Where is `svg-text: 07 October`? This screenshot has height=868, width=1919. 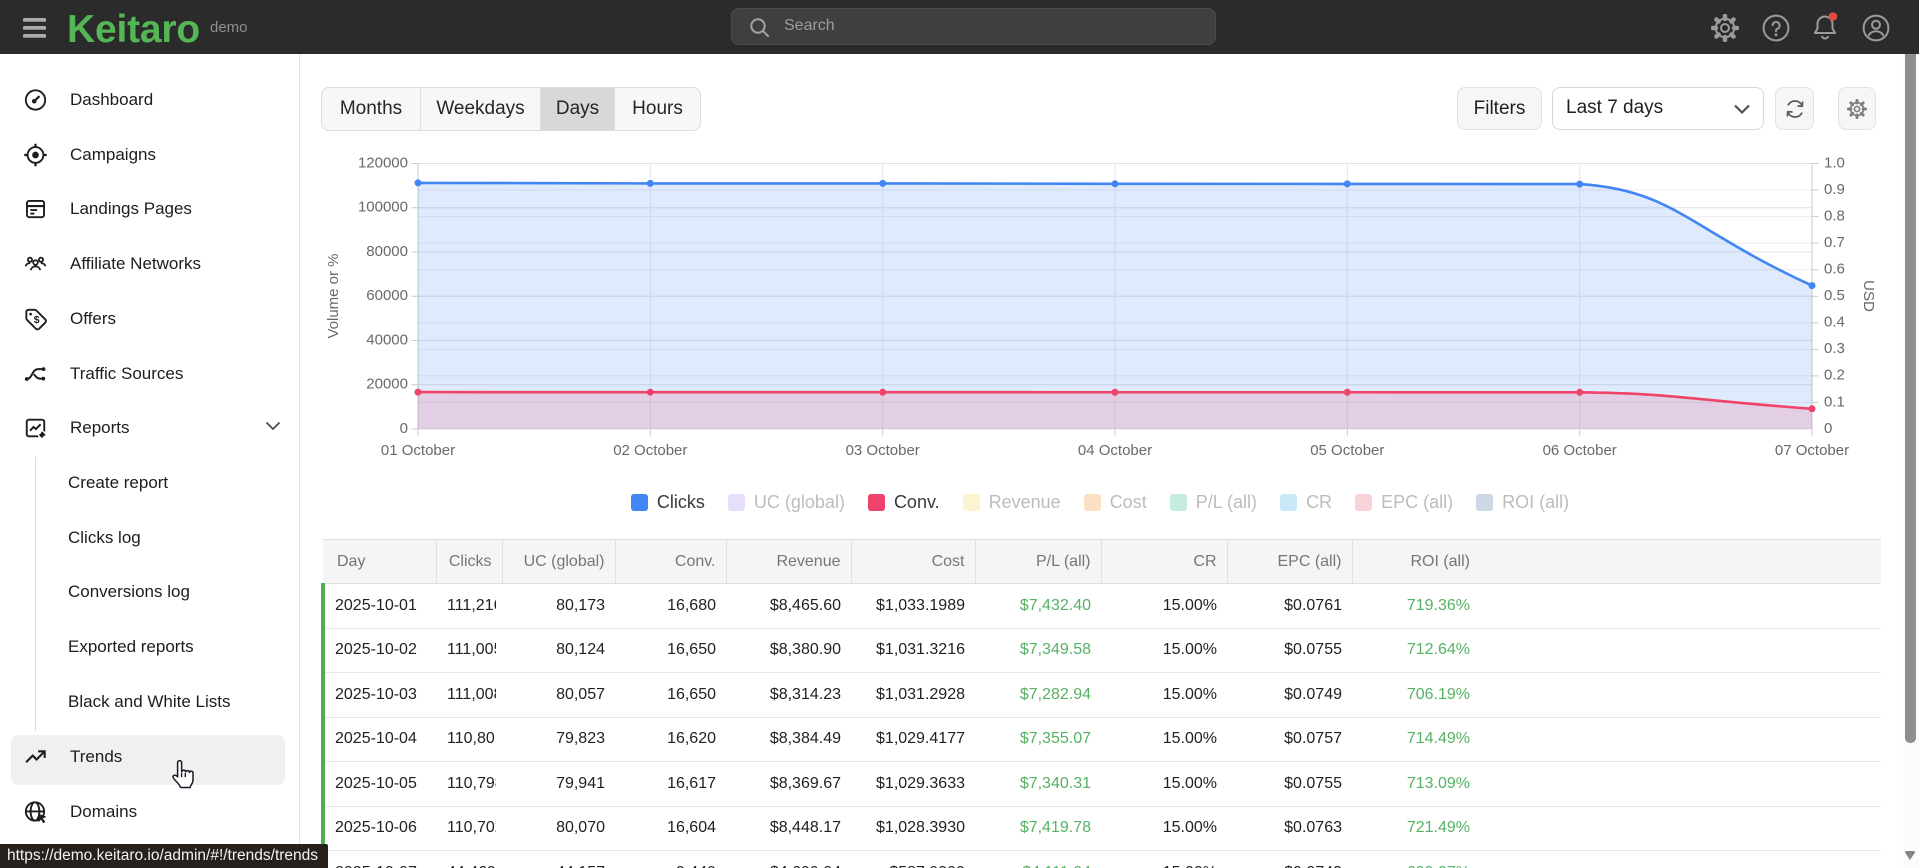
svg-text: 07 October is located at coordinates (1812, 450).